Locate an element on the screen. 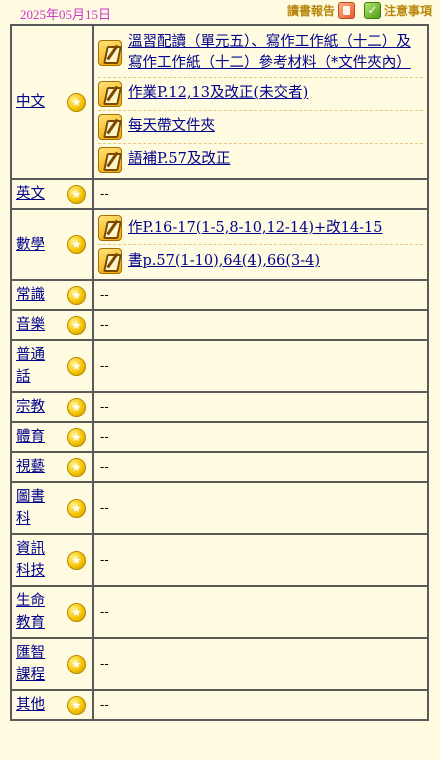 The image size is (440, 760). subject-link: 宗教 is located at coordinates (33, 407).